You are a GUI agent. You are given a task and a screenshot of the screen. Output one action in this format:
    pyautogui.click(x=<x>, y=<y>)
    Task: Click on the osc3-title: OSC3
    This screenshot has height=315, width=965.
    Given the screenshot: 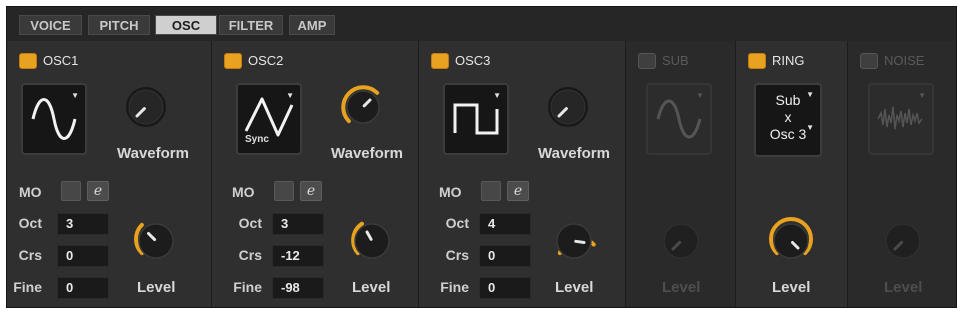 What is the action you would take?
    pyautogui.click(x=473, y=60)
    